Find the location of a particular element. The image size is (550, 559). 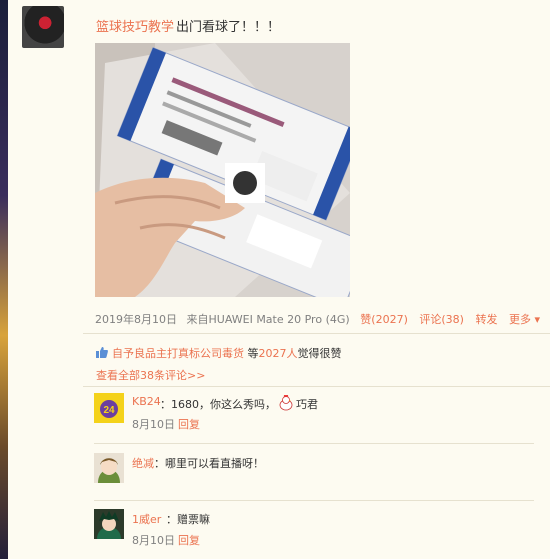

commenter-name: KB24 is located at coordinates (146, 401).